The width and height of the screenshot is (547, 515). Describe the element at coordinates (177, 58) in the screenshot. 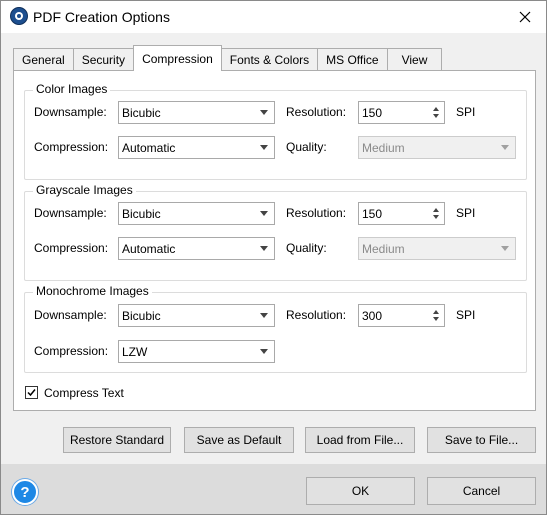

I see `tab-compression: Compression` at that location.